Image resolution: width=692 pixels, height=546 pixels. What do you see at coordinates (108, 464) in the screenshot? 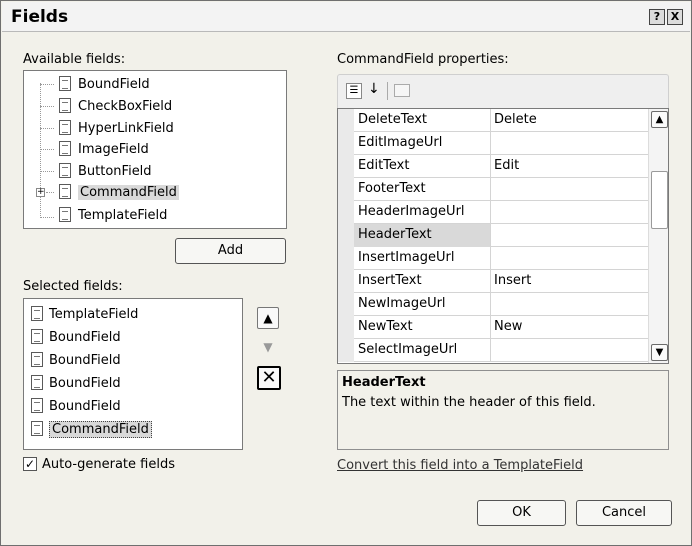
I see `auto-generate-label: Auto-generate fields` at bounding box center [108, 464].